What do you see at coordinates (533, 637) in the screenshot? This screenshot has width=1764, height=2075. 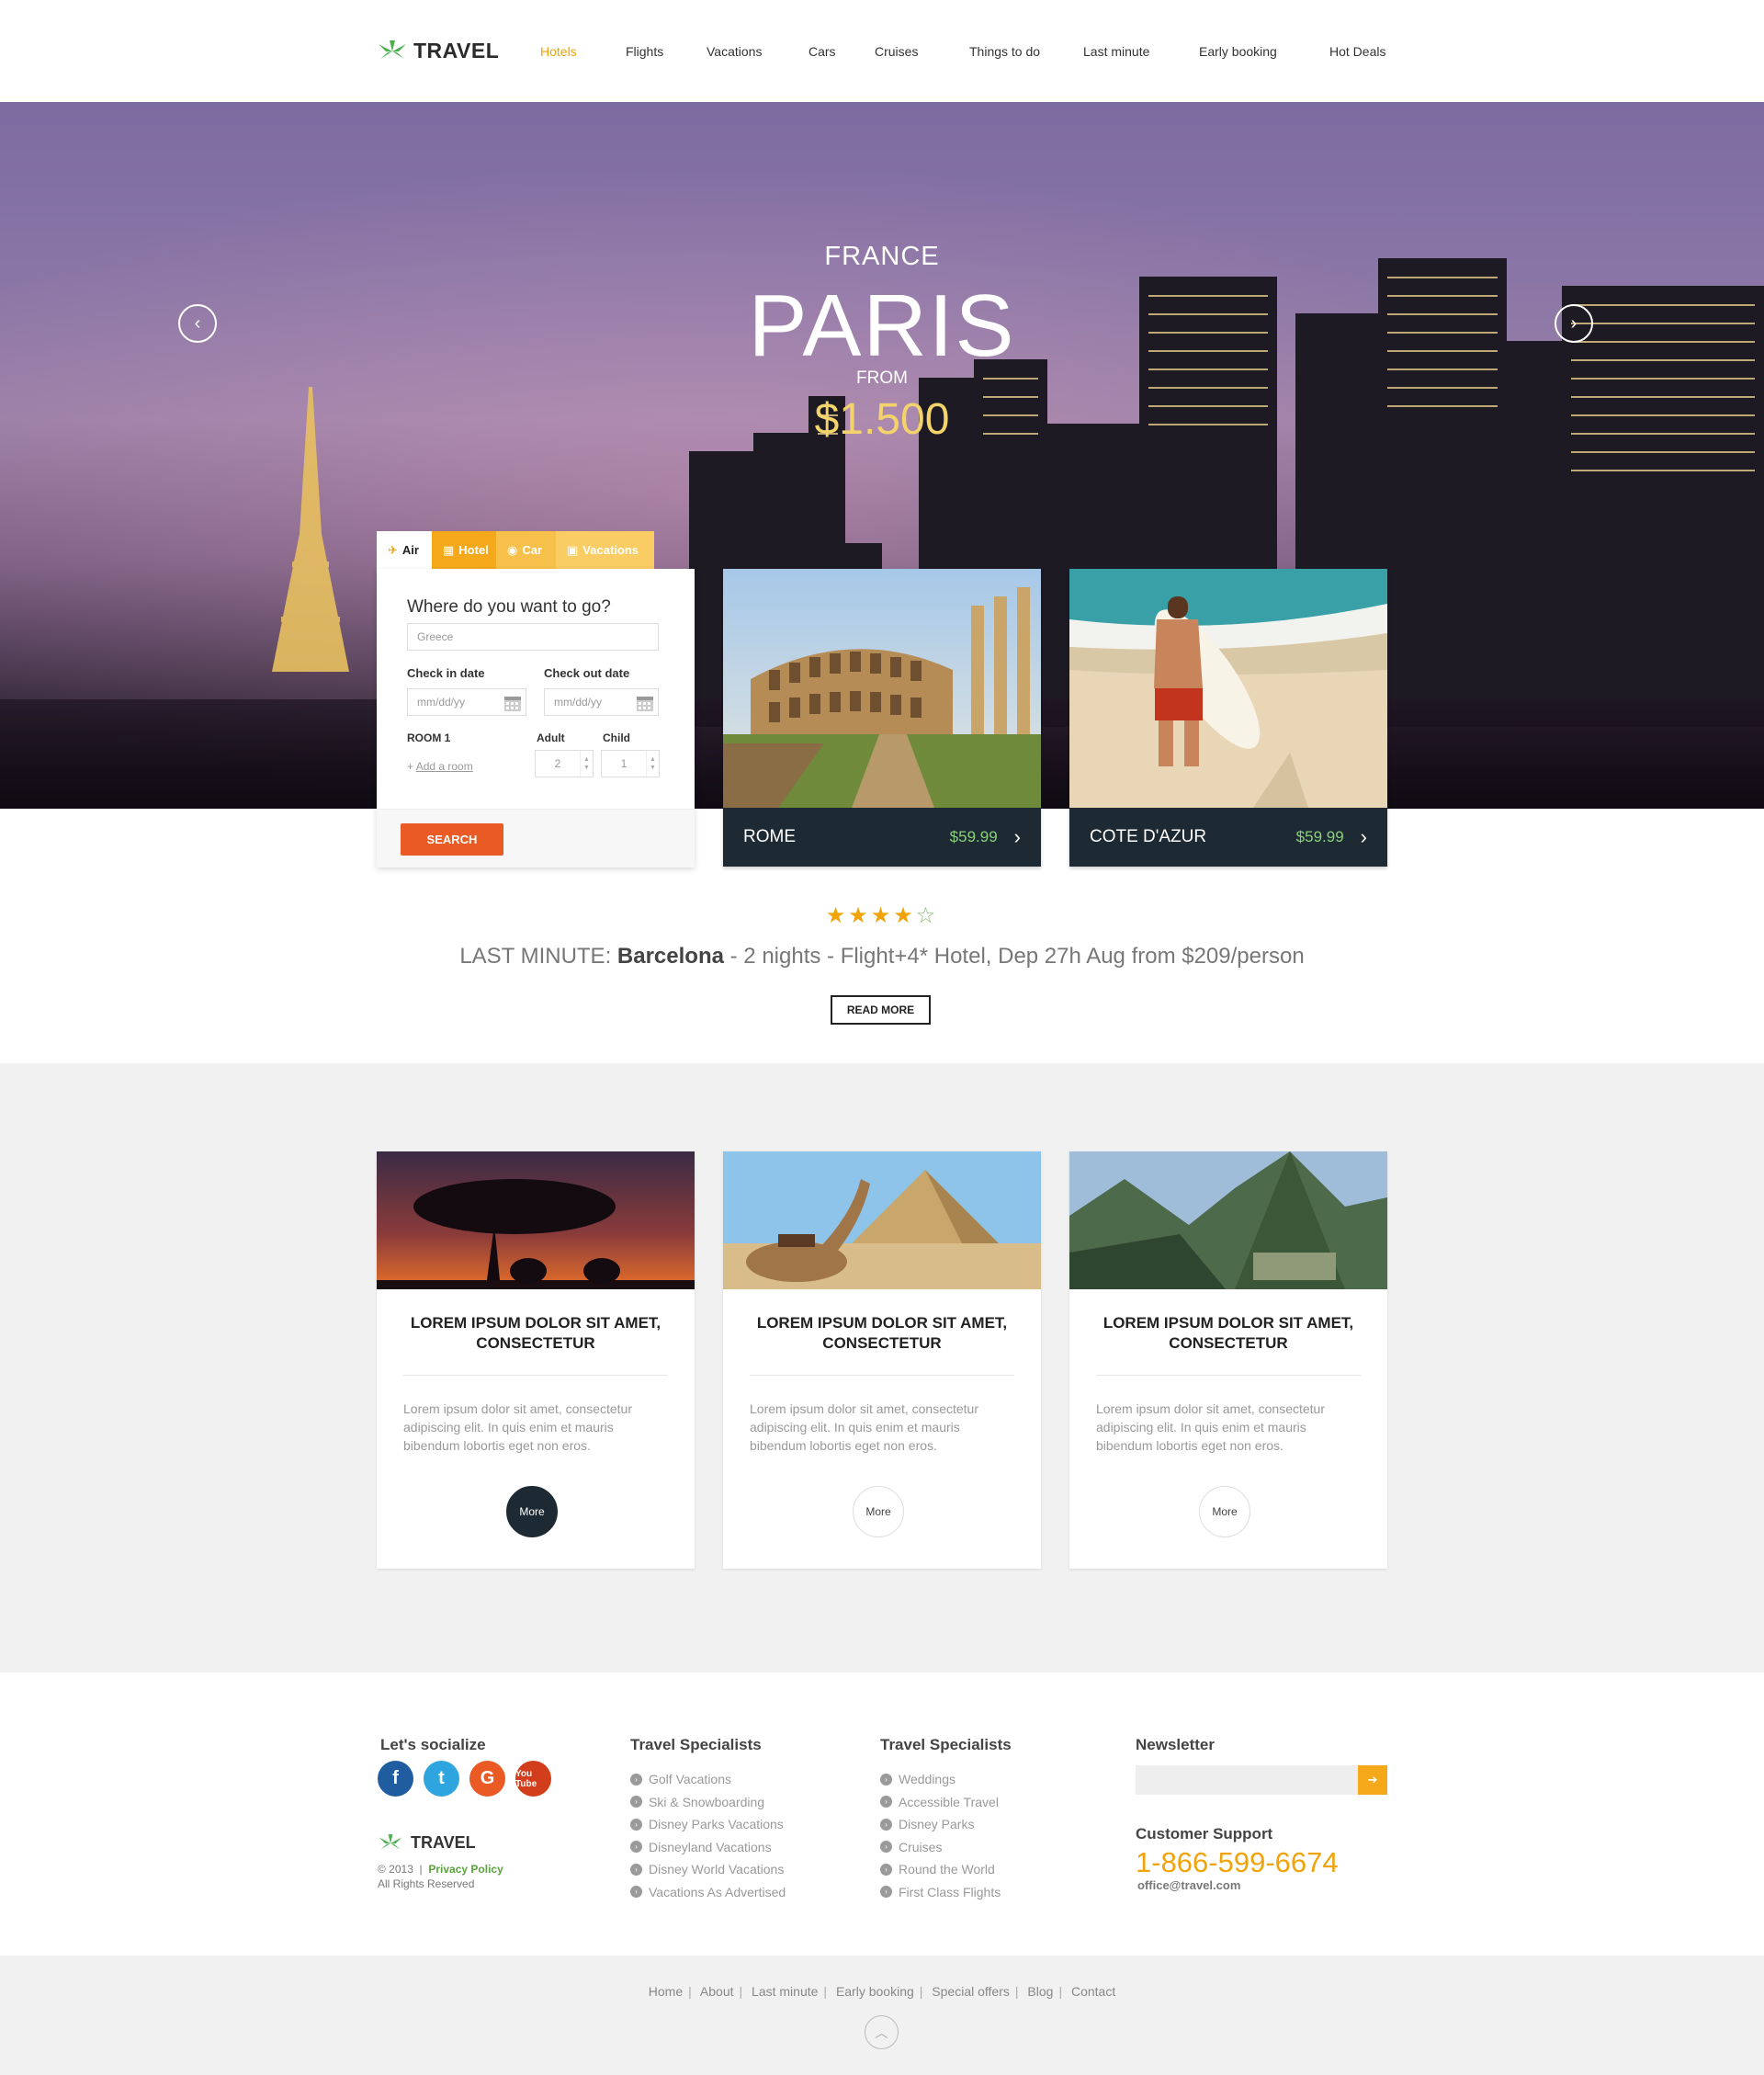 I see `destination-input: Greece` at bounding box center [533, 637].